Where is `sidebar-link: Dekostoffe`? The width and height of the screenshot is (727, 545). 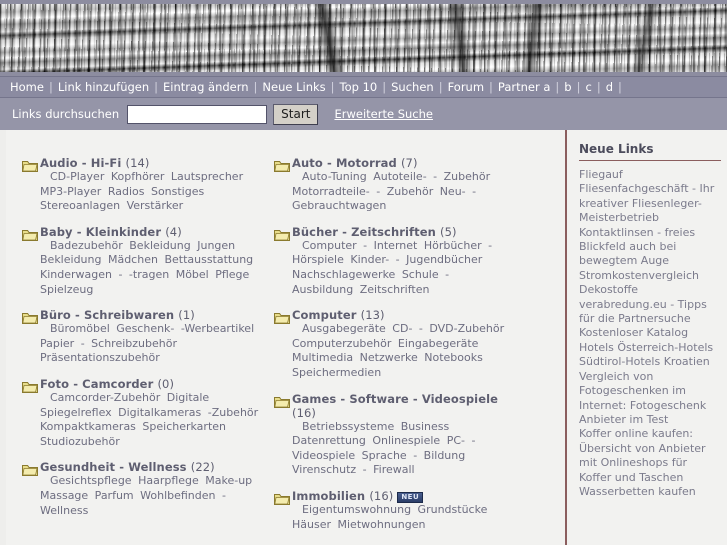
sidebar-link: Dekostoffe is located at coordinates (650, 290).